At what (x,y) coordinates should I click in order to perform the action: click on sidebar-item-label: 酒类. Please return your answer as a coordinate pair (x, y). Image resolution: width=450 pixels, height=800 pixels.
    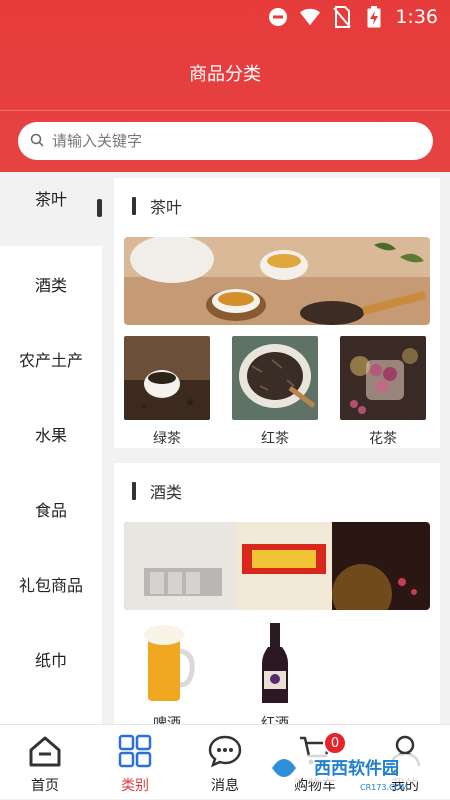
    Looking at the image, I should click on (50, 285).